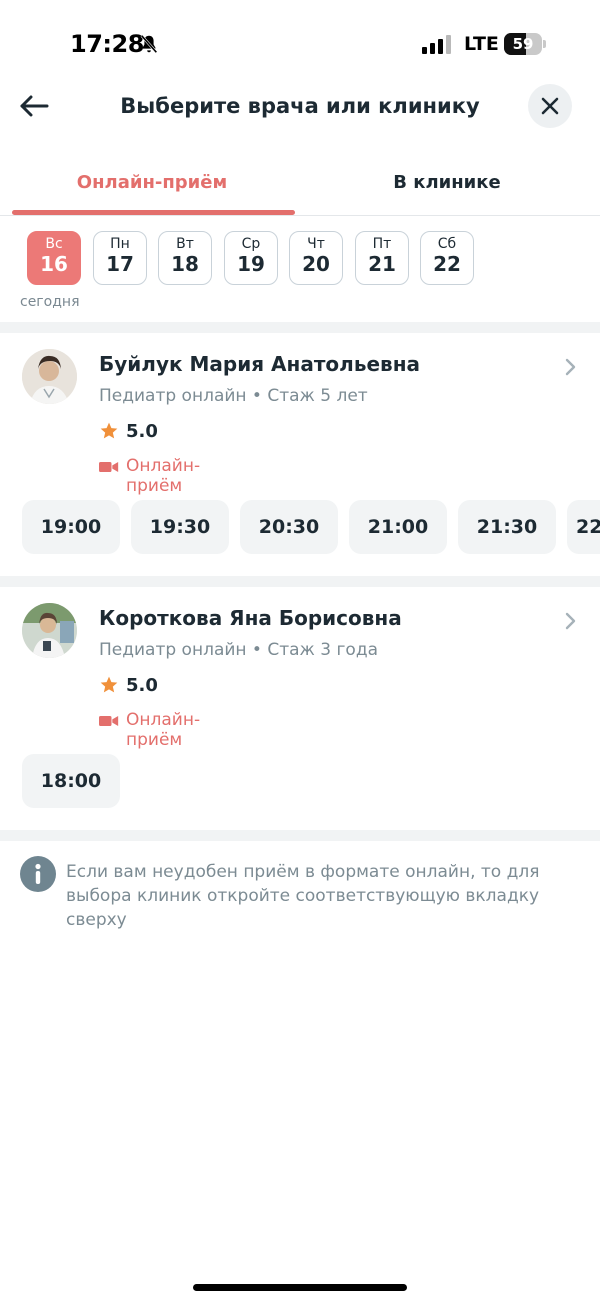 Image resolution: width=600 pixels, height=1303 pixels. Describe the element at coordinates (300, 106) in the screenshot. I see `page-title: Выберите врача или клинику` at that location.